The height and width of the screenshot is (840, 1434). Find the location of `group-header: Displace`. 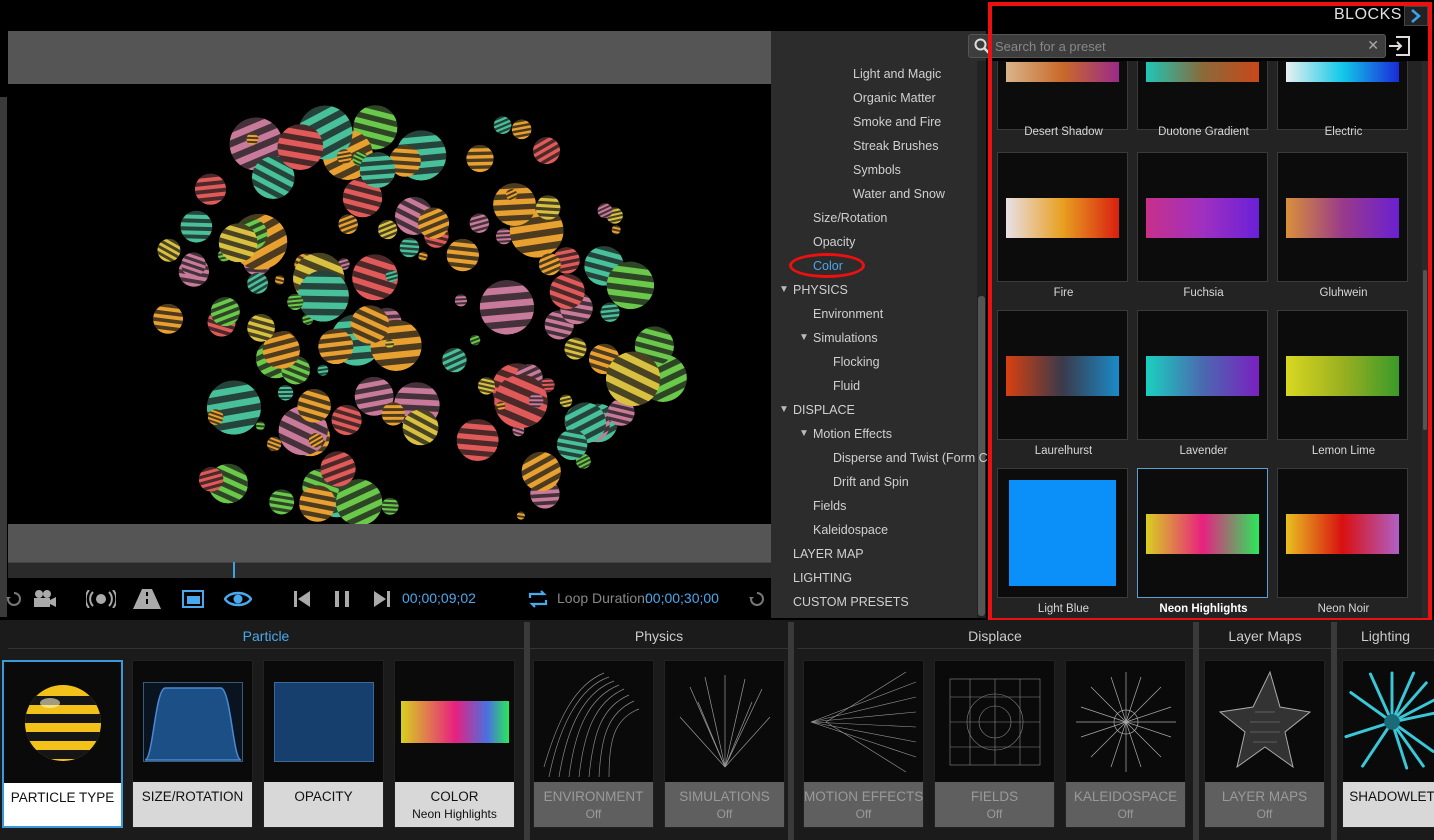

group-header: Displace is located at coordinates (995, 636).